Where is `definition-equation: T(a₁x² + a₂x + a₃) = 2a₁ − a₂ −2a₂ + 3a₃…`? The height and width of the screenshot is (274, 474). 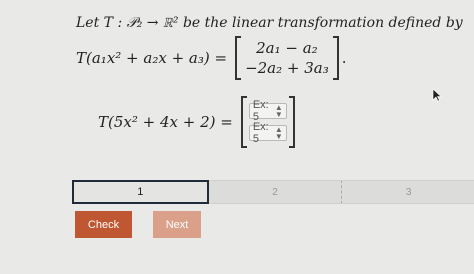
definition-equation: T(a₁x² + a₂x + a₃) = 2a₁ − a₂ −2a₂ + 3a₃… is located at coordinates (211, 58).